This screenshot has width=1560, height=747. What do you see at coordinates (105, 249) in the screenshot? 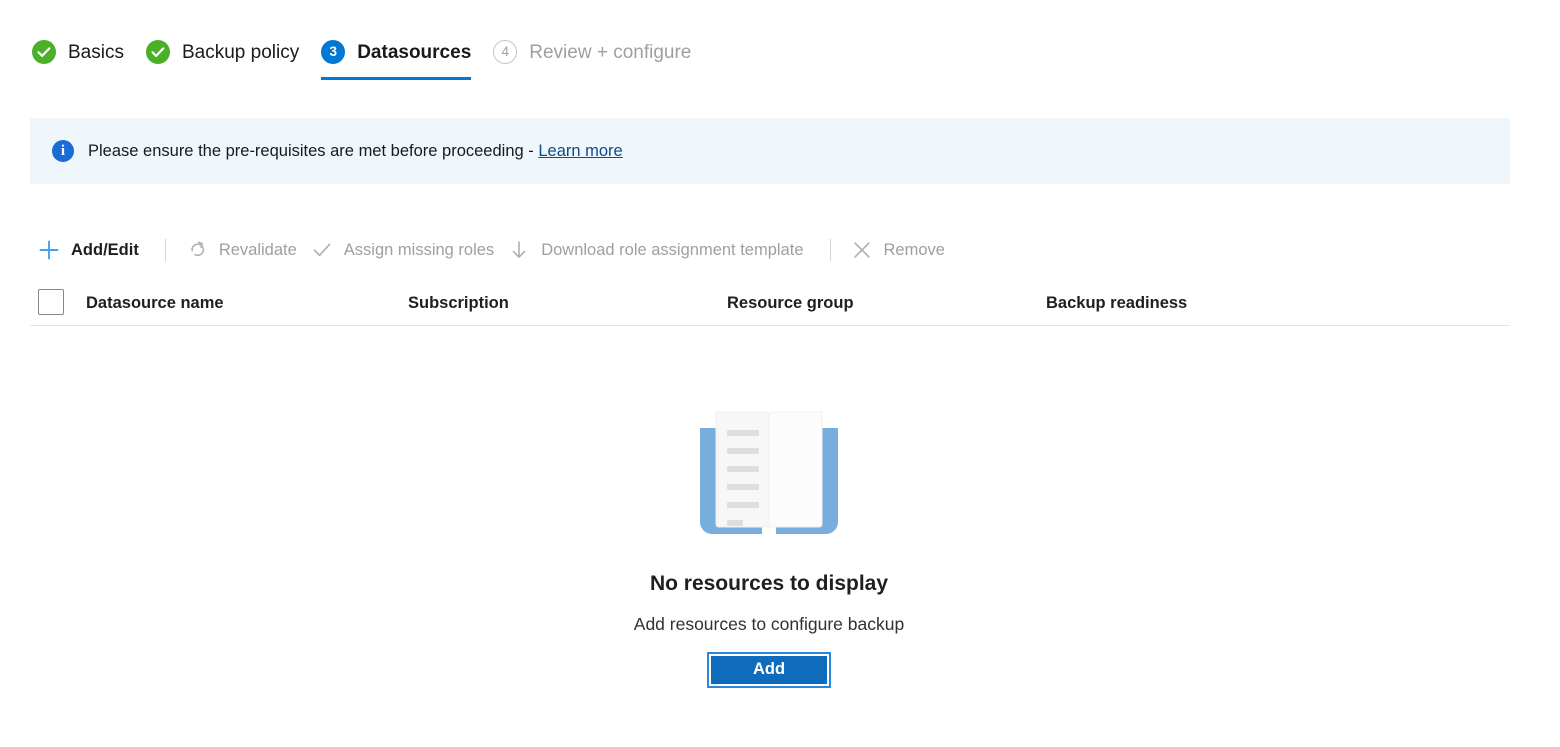
I see `add-edit-label: Add/Edit` at bounding box center [105, 249].